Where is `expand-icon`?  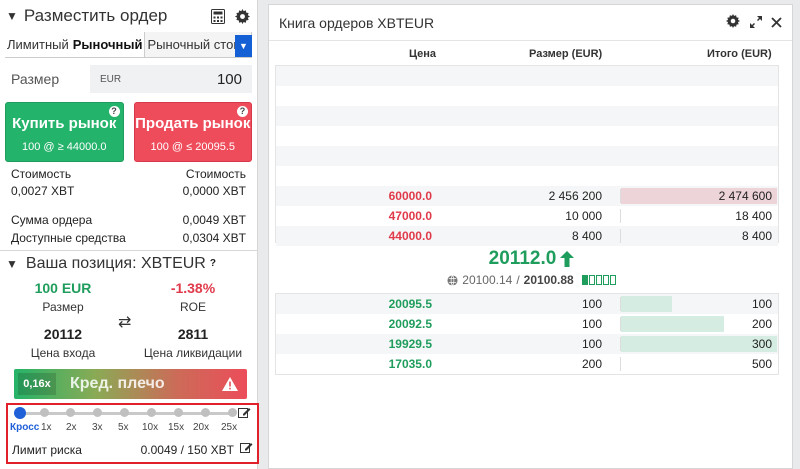
expand-icon is located at coordinates (755, 23).